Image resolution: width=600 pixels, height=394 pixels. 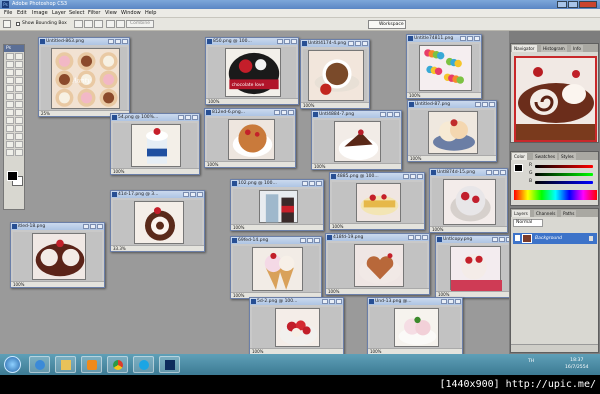 What do you see at coordinates (119, 248) in the screenshot?
I see `zoom-level: 33.3%` at bounding box center [119, 248].